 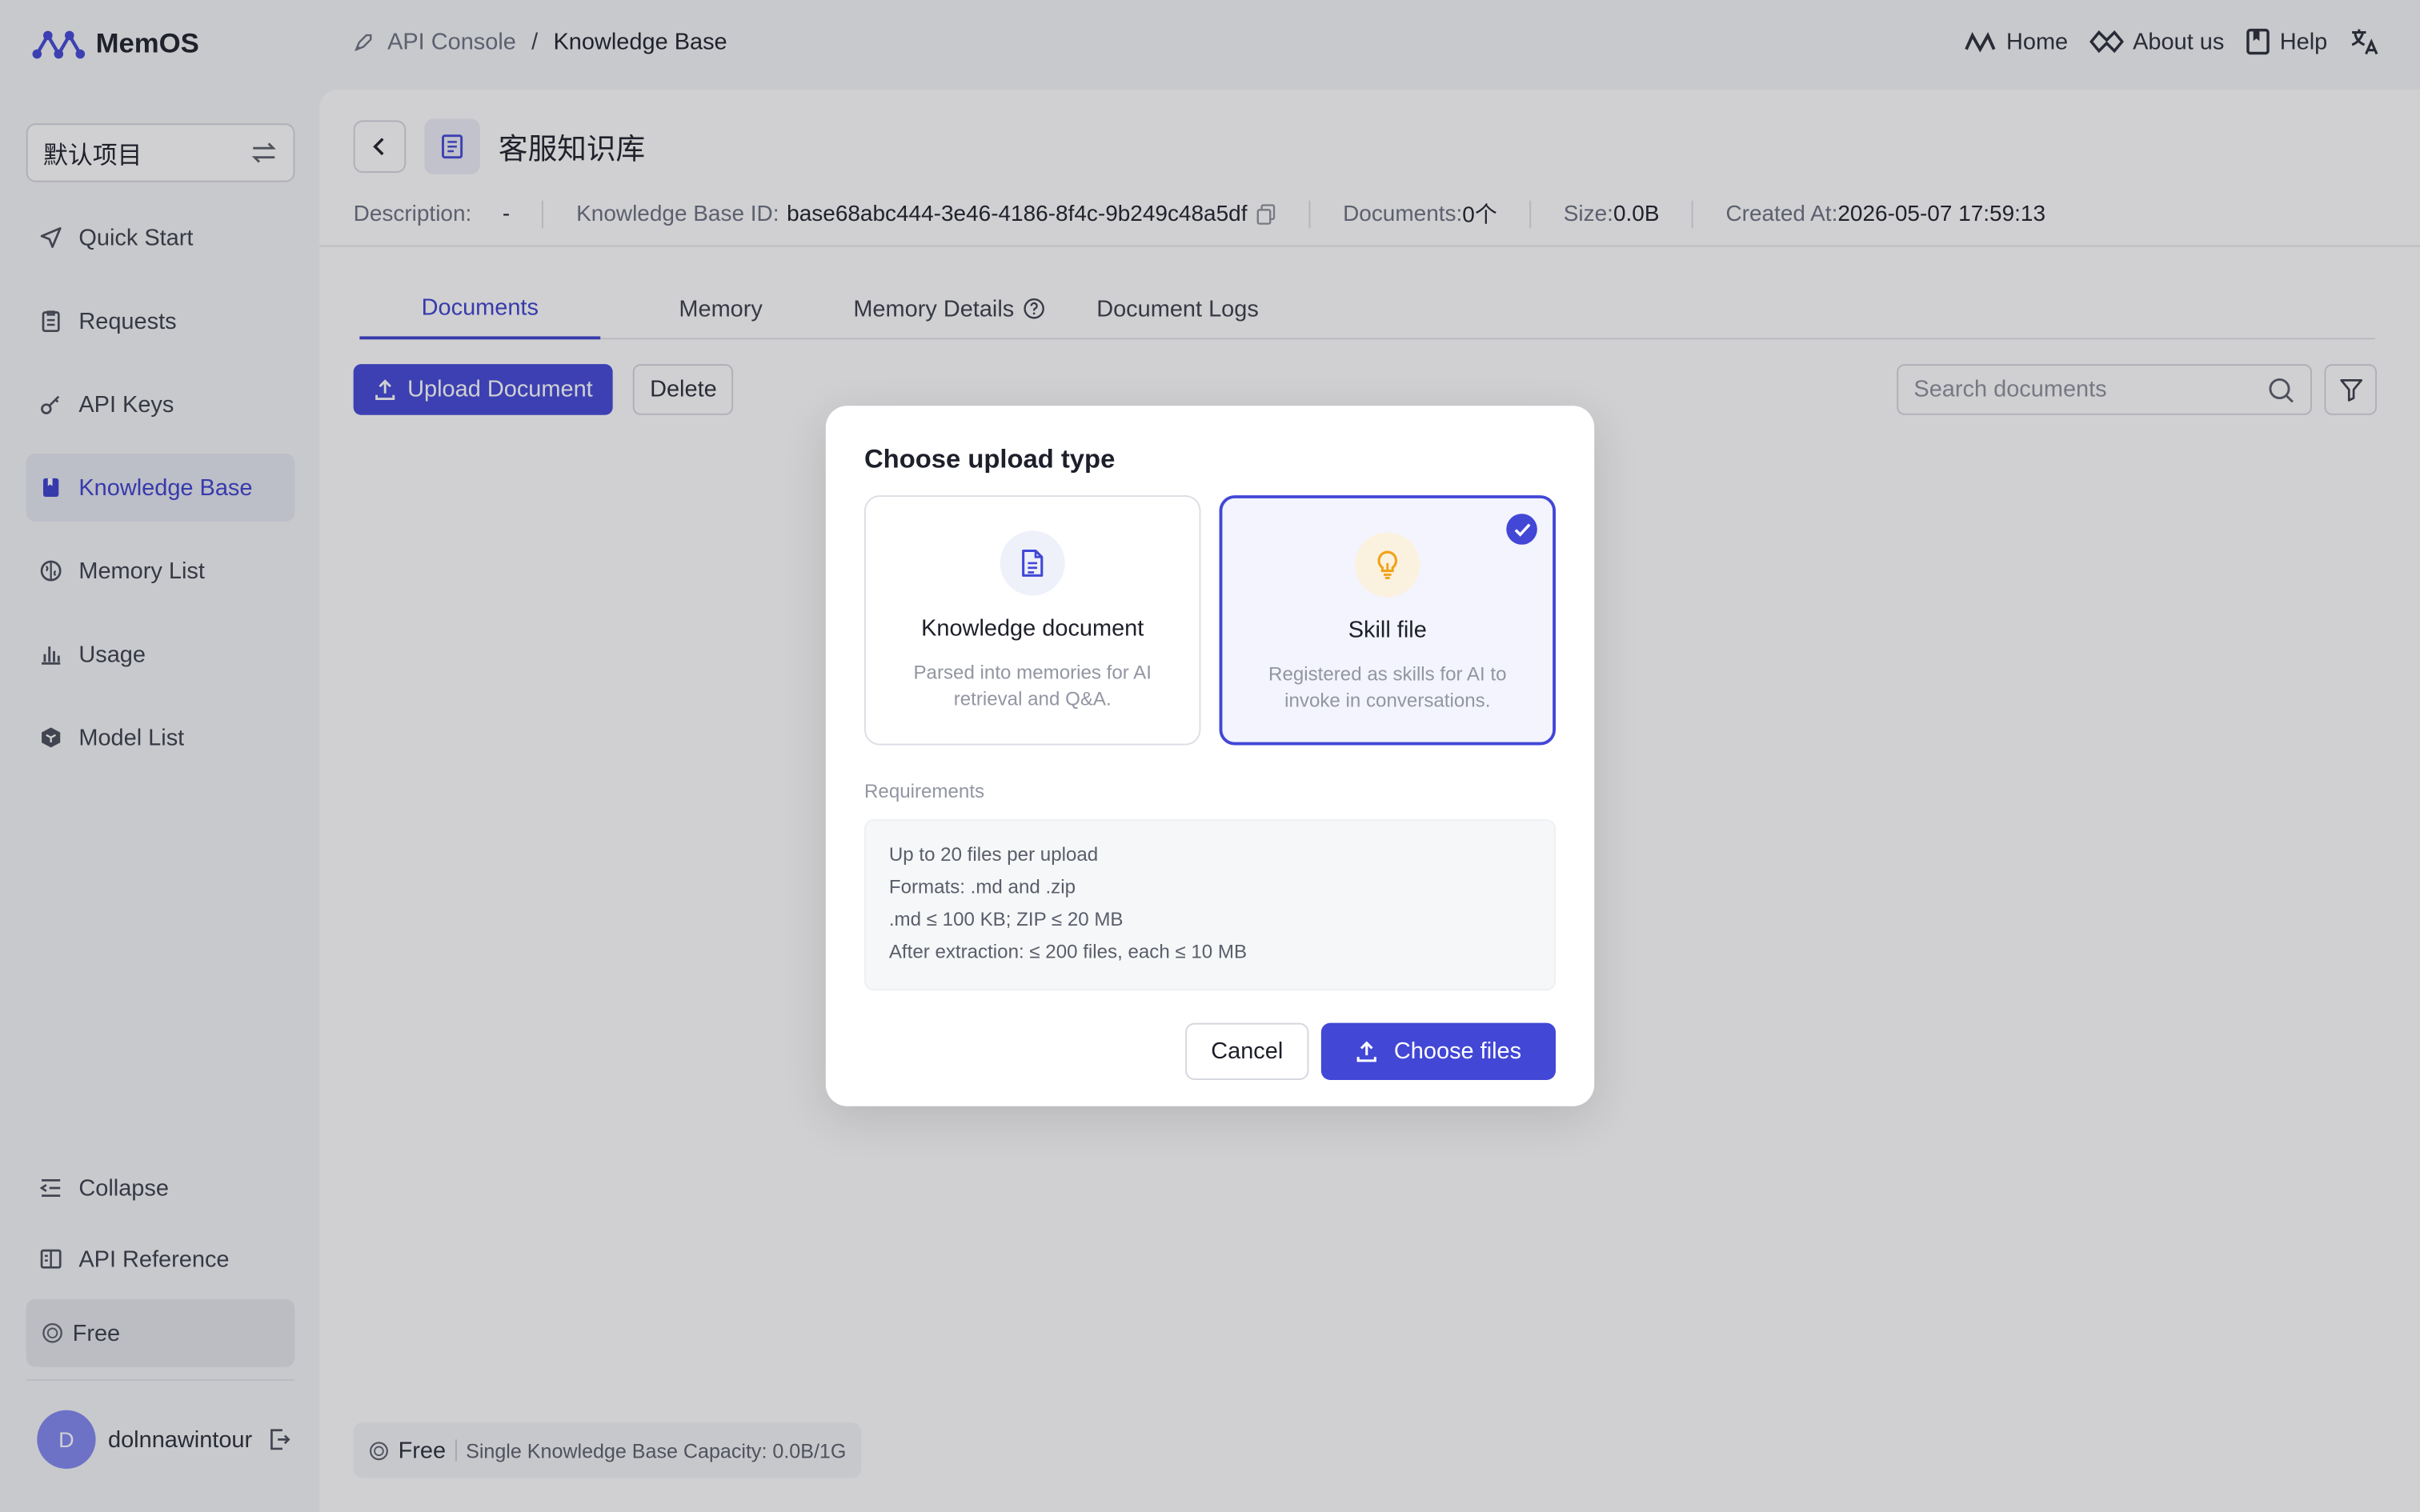 I want to click on requirement-item: .md ≤ 100 KB; ZIP ≤ 20 MB, so click(x=1006, y=919).